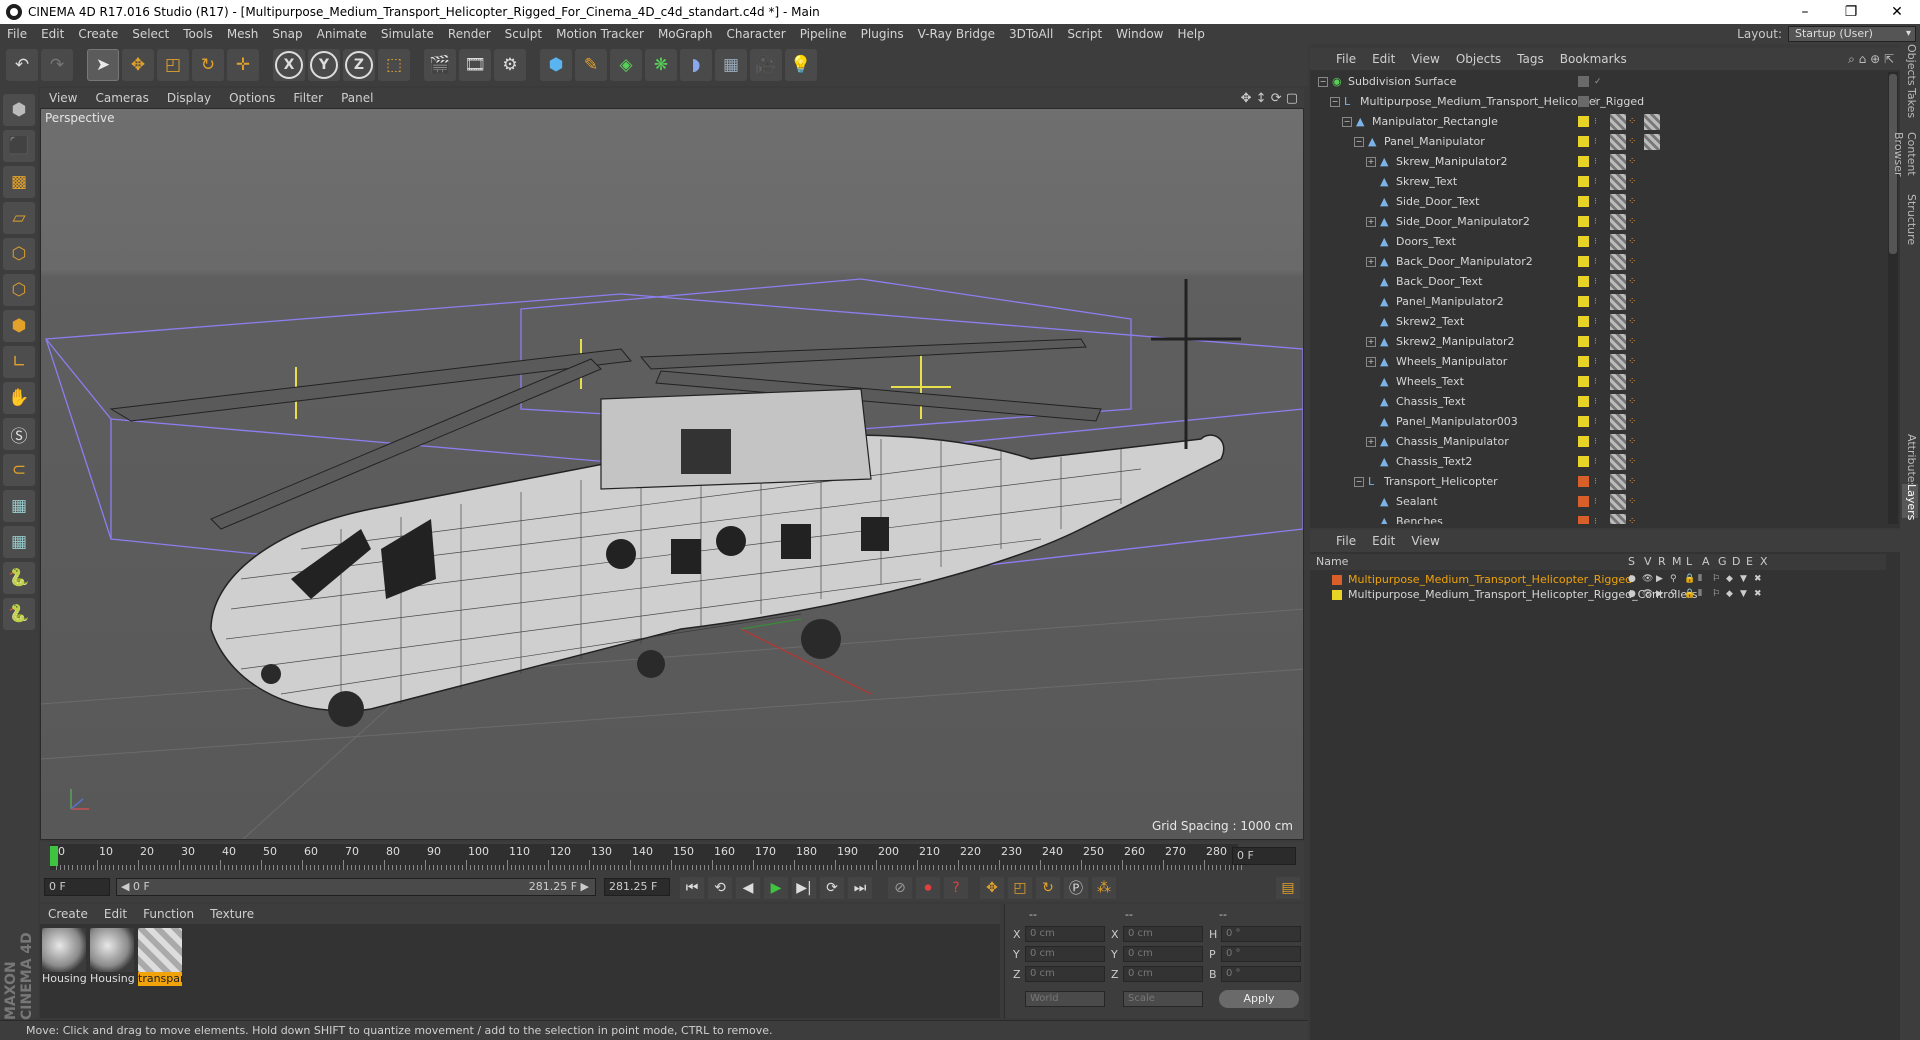 The image size is (1920, 1040). Describe the element at coordinates (289, 65) in the screenshot. I see `x-axis-icon: X` at that location.